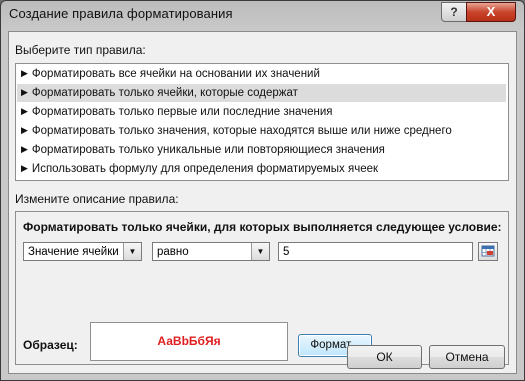  I want to click on range-picker-icon, so click(488, 251).